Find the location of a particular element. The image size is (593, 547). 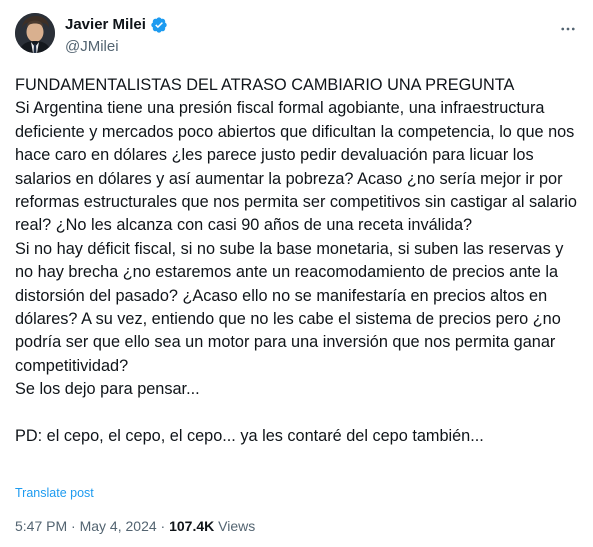

post-date: May 4, 2024 is located at coordinates (118, 526).